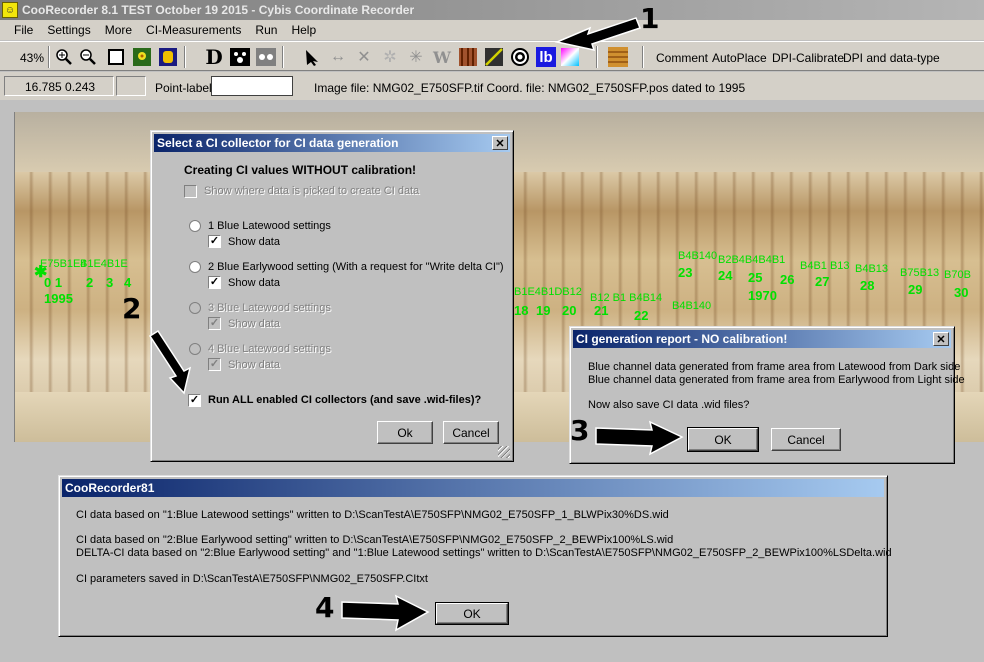 This screenshot has height=662, width=984. What do you see at coordinates (132, 308) in the screenshot?
I see `annotation-number-2: 2` at bounding box center [132, 308].